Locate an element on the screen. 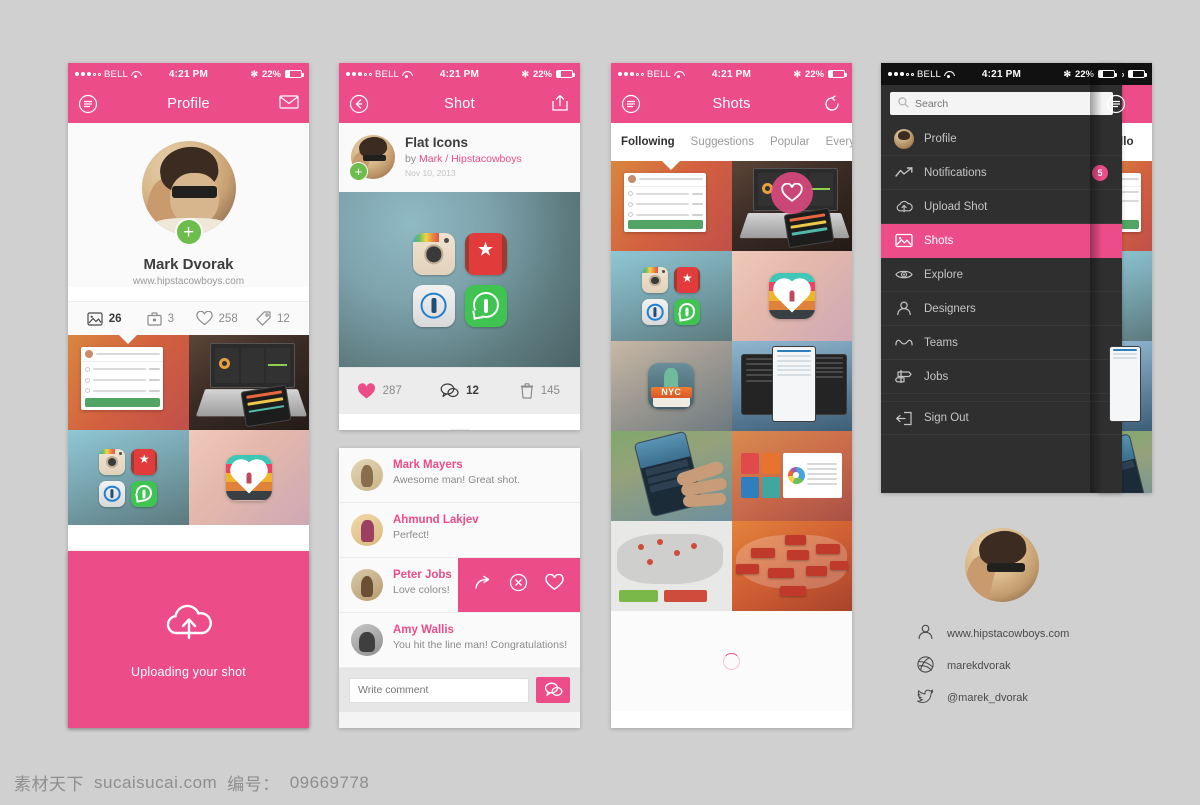 Image resolution: width=1200 pixels, height=805 pixels. shot-artwork: ★ is located at coordinates (459, 279).